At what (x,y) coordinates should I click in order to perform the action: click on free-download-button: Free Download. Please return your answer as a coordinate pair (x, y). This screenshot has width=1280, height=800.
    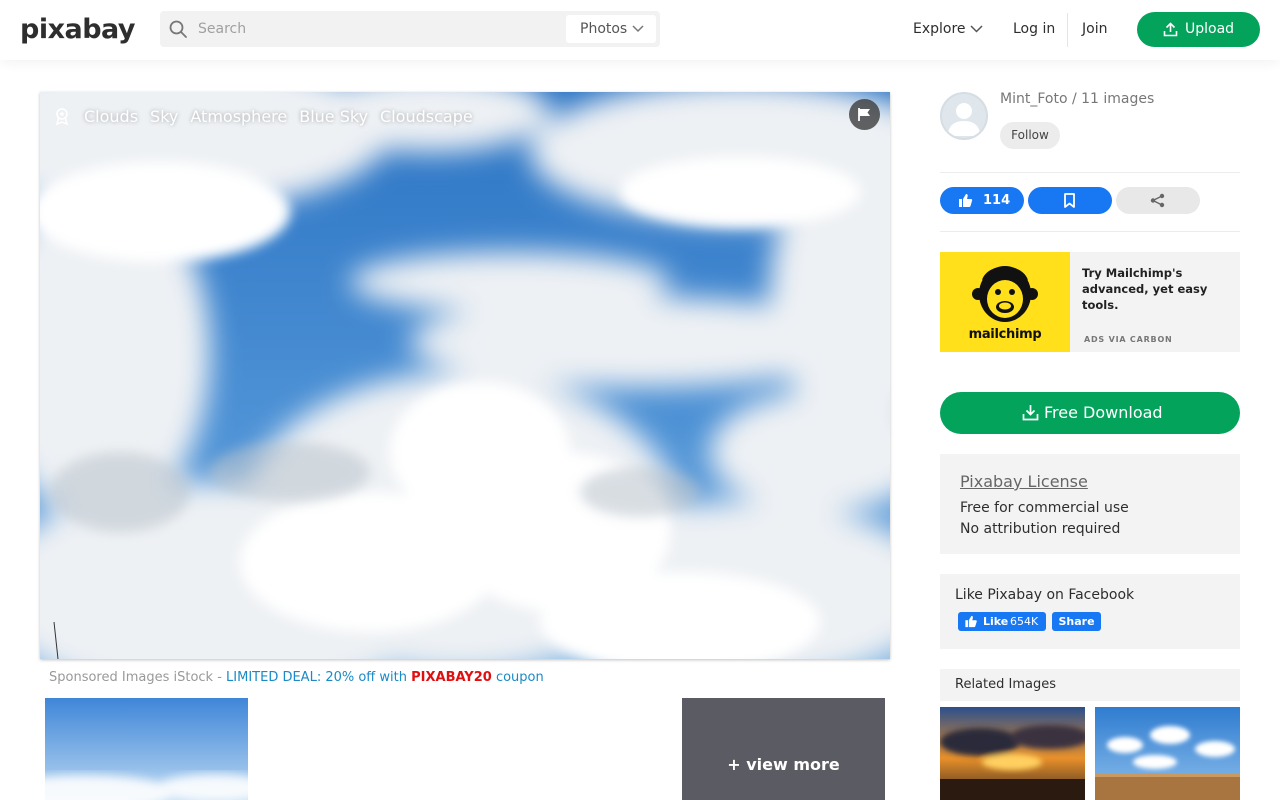
    Looking at the image, I should click on (1090, 413).